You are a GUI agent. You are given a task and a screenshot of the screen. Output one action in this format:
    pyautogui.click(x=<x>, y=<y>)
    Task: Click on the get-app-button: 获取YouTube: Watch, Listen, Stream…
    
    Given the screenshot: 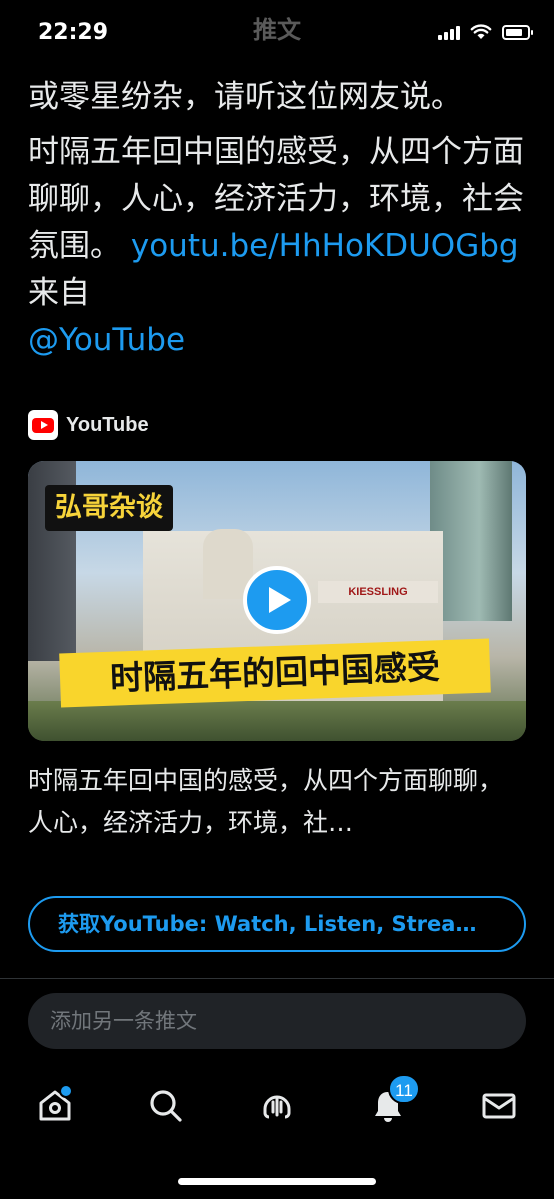 What is the action you would take?
    pyautogui.click(x=277, y=924)
    